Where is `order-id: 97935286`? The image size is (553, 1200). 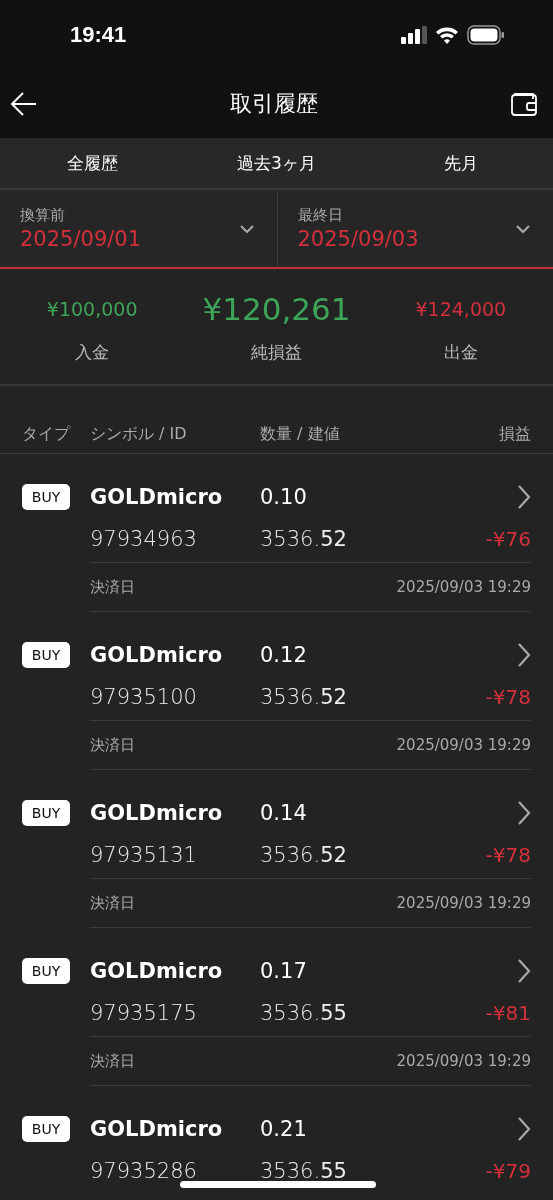 order-id: 97935286 is located at coordinates (144, 1171).